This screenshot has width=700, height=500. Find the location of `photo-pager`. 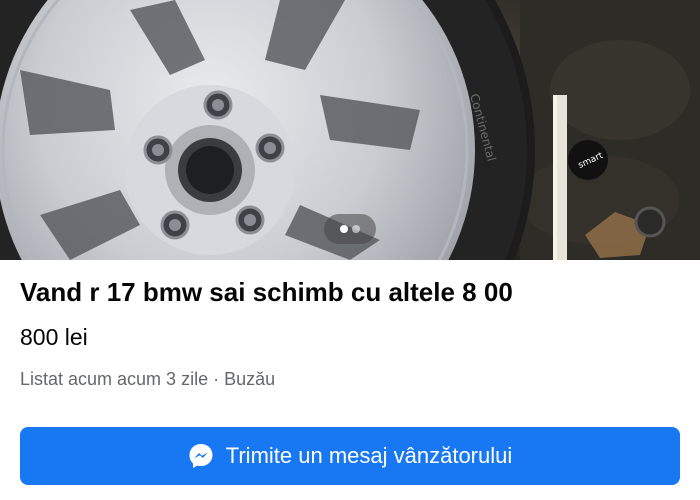

photo-pager is located at coordinates (350, 229).